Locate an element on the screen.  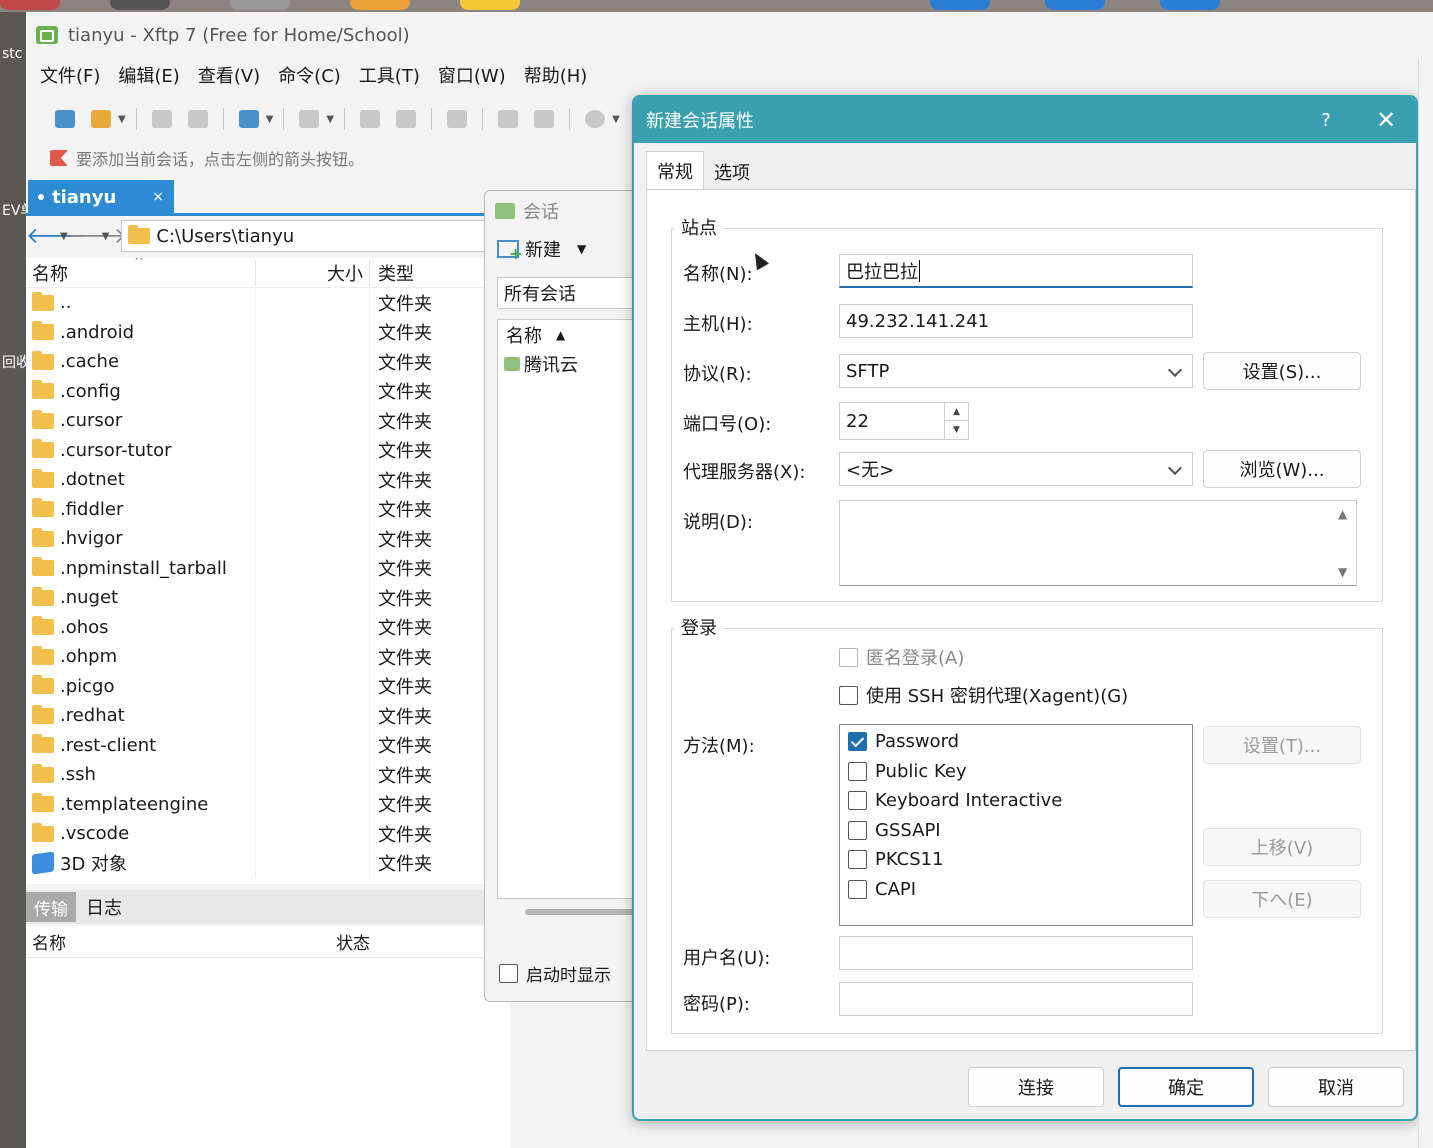
file-row: .cache文件夹2 is located at coordinates (268, 362).